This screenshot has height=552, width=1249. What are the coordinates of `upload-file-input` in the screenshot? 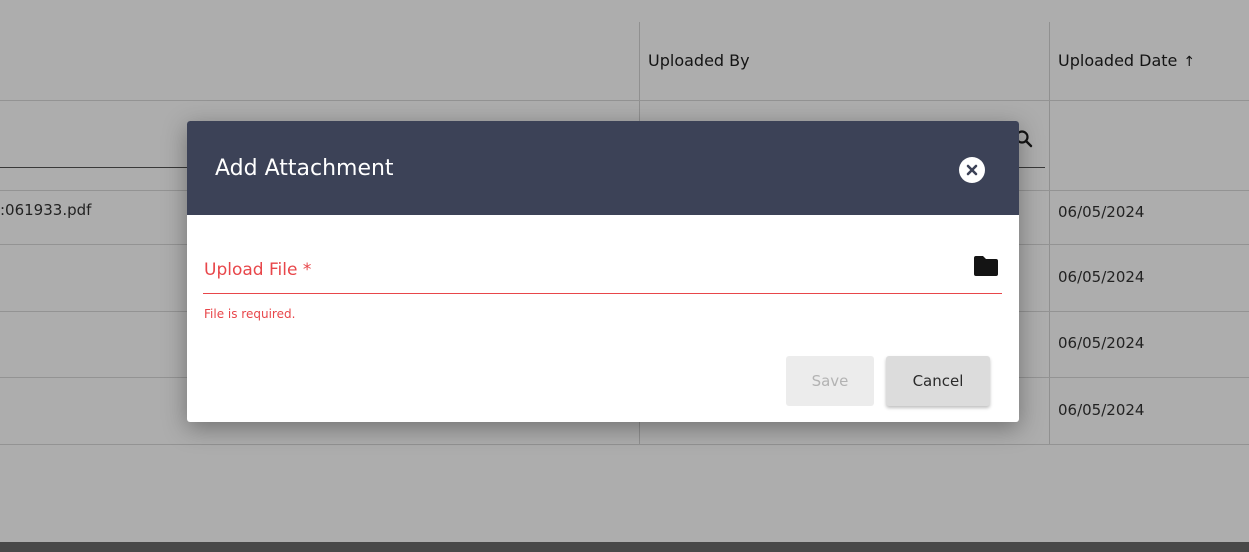 It's located at (602, 293).